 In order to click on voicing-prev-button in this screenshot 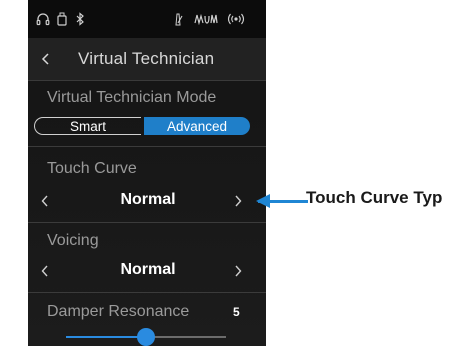, I will do `click(45, 271)`.